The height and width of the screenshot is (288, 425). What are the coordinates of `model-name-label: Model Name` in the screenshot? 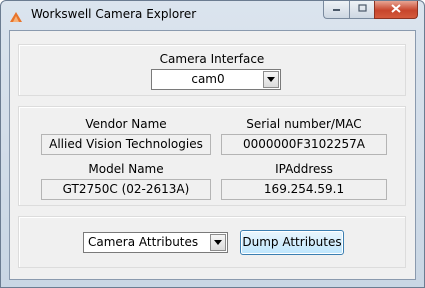 It's located at (126, 169).